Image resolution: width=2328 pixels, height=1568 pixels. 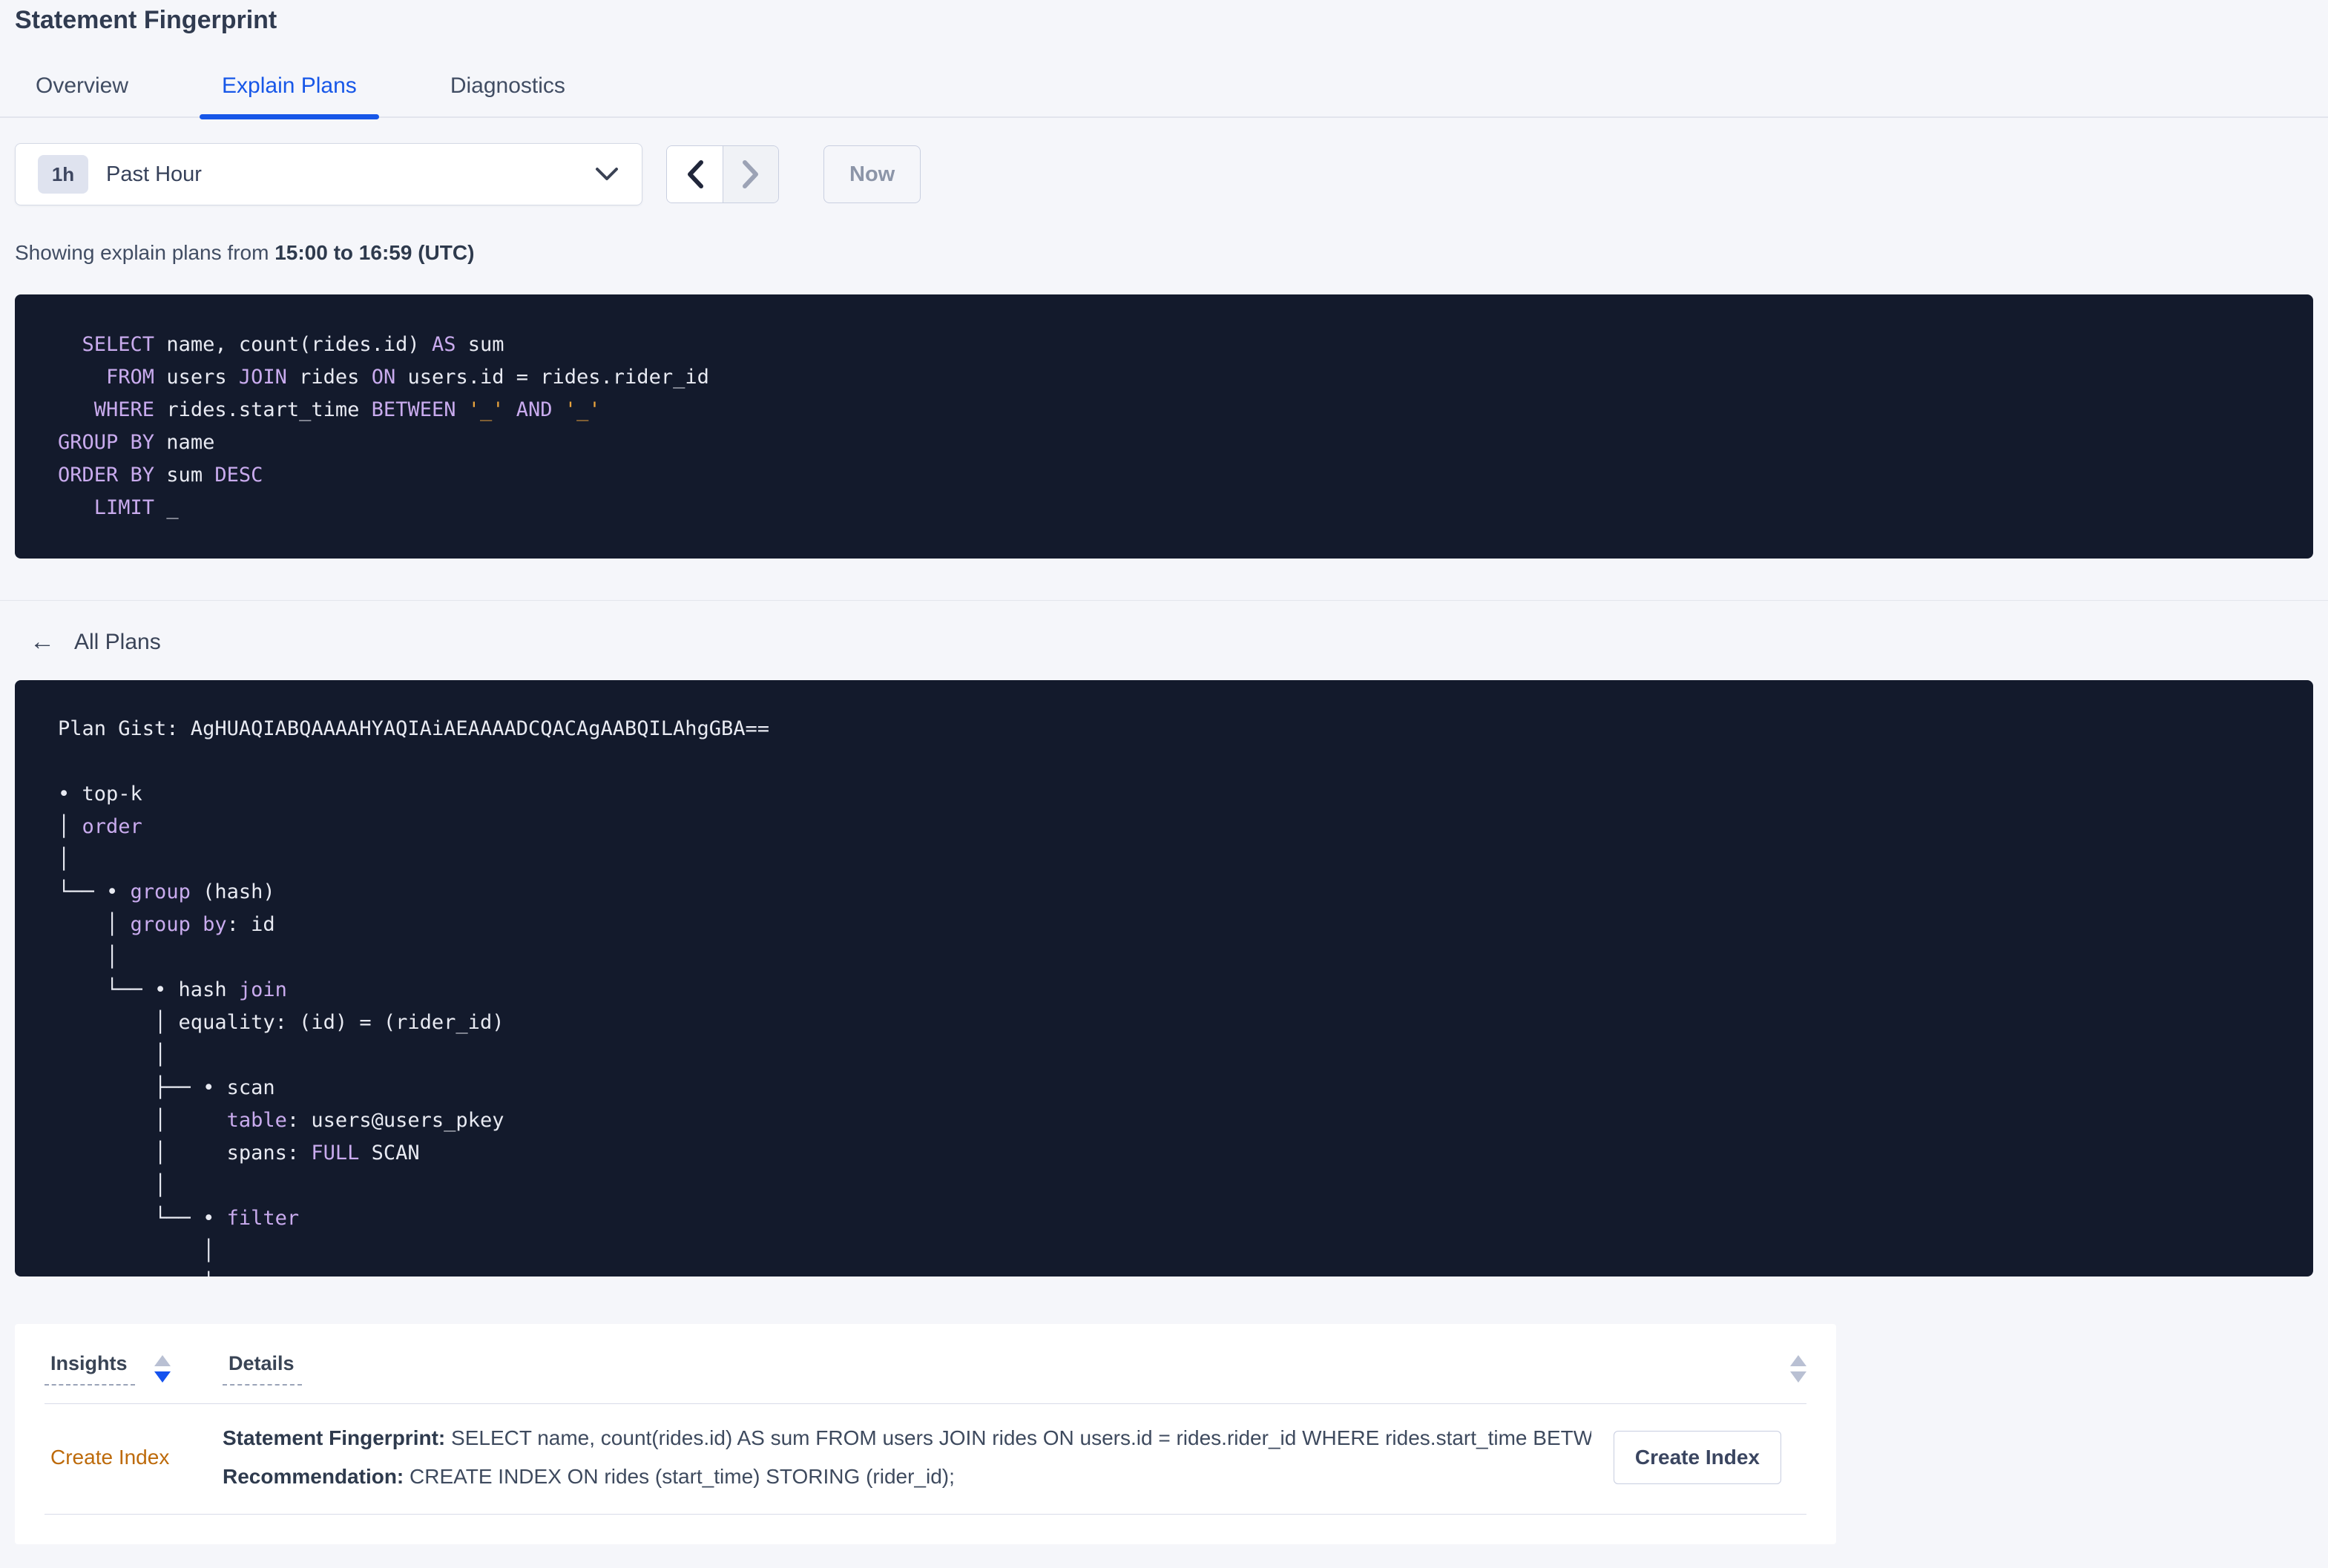 I want to click on chevron-down-icon, so click(x=606, y=174).